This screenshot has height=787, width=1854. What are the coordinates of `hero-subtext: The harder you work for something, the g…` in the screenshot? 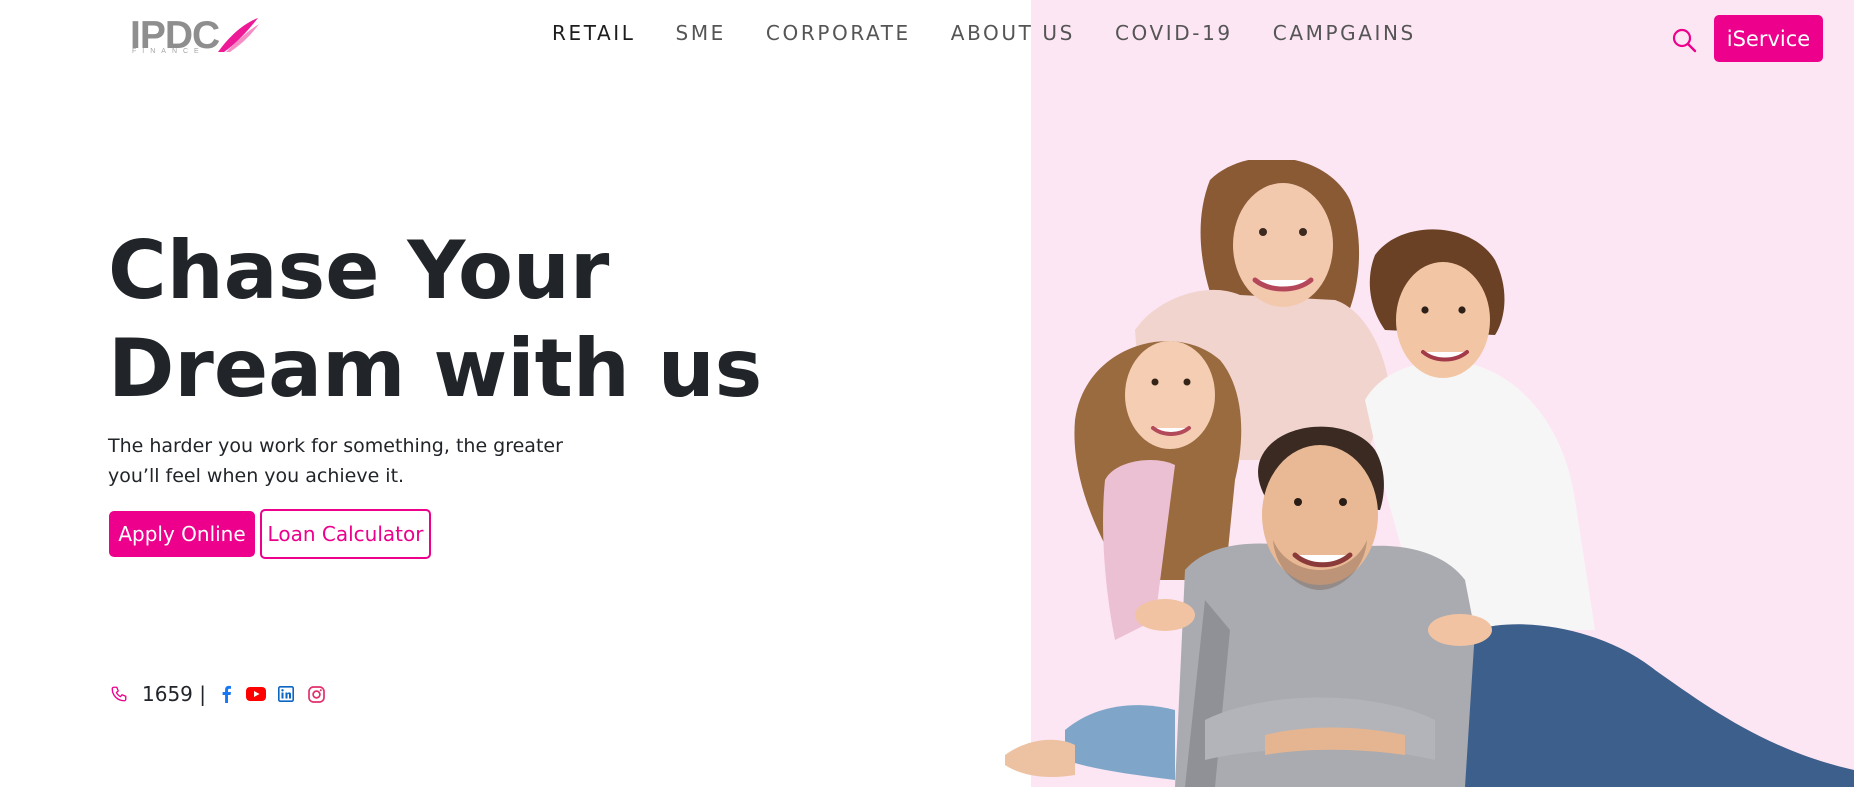 It's located at (338, 461).